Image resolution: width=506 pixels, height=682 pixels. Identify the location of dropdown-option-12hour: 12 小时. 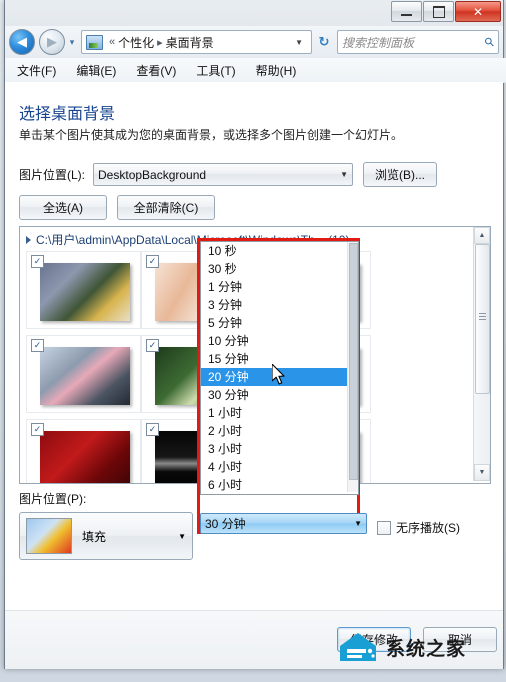
(279, 494).